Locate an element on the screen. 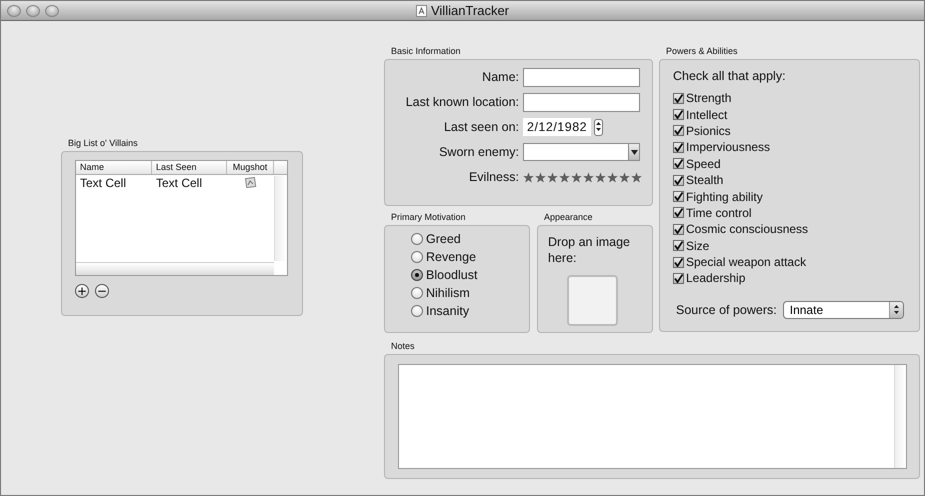  group-label: Powers & Abilities is located at coordinates (702, 51).